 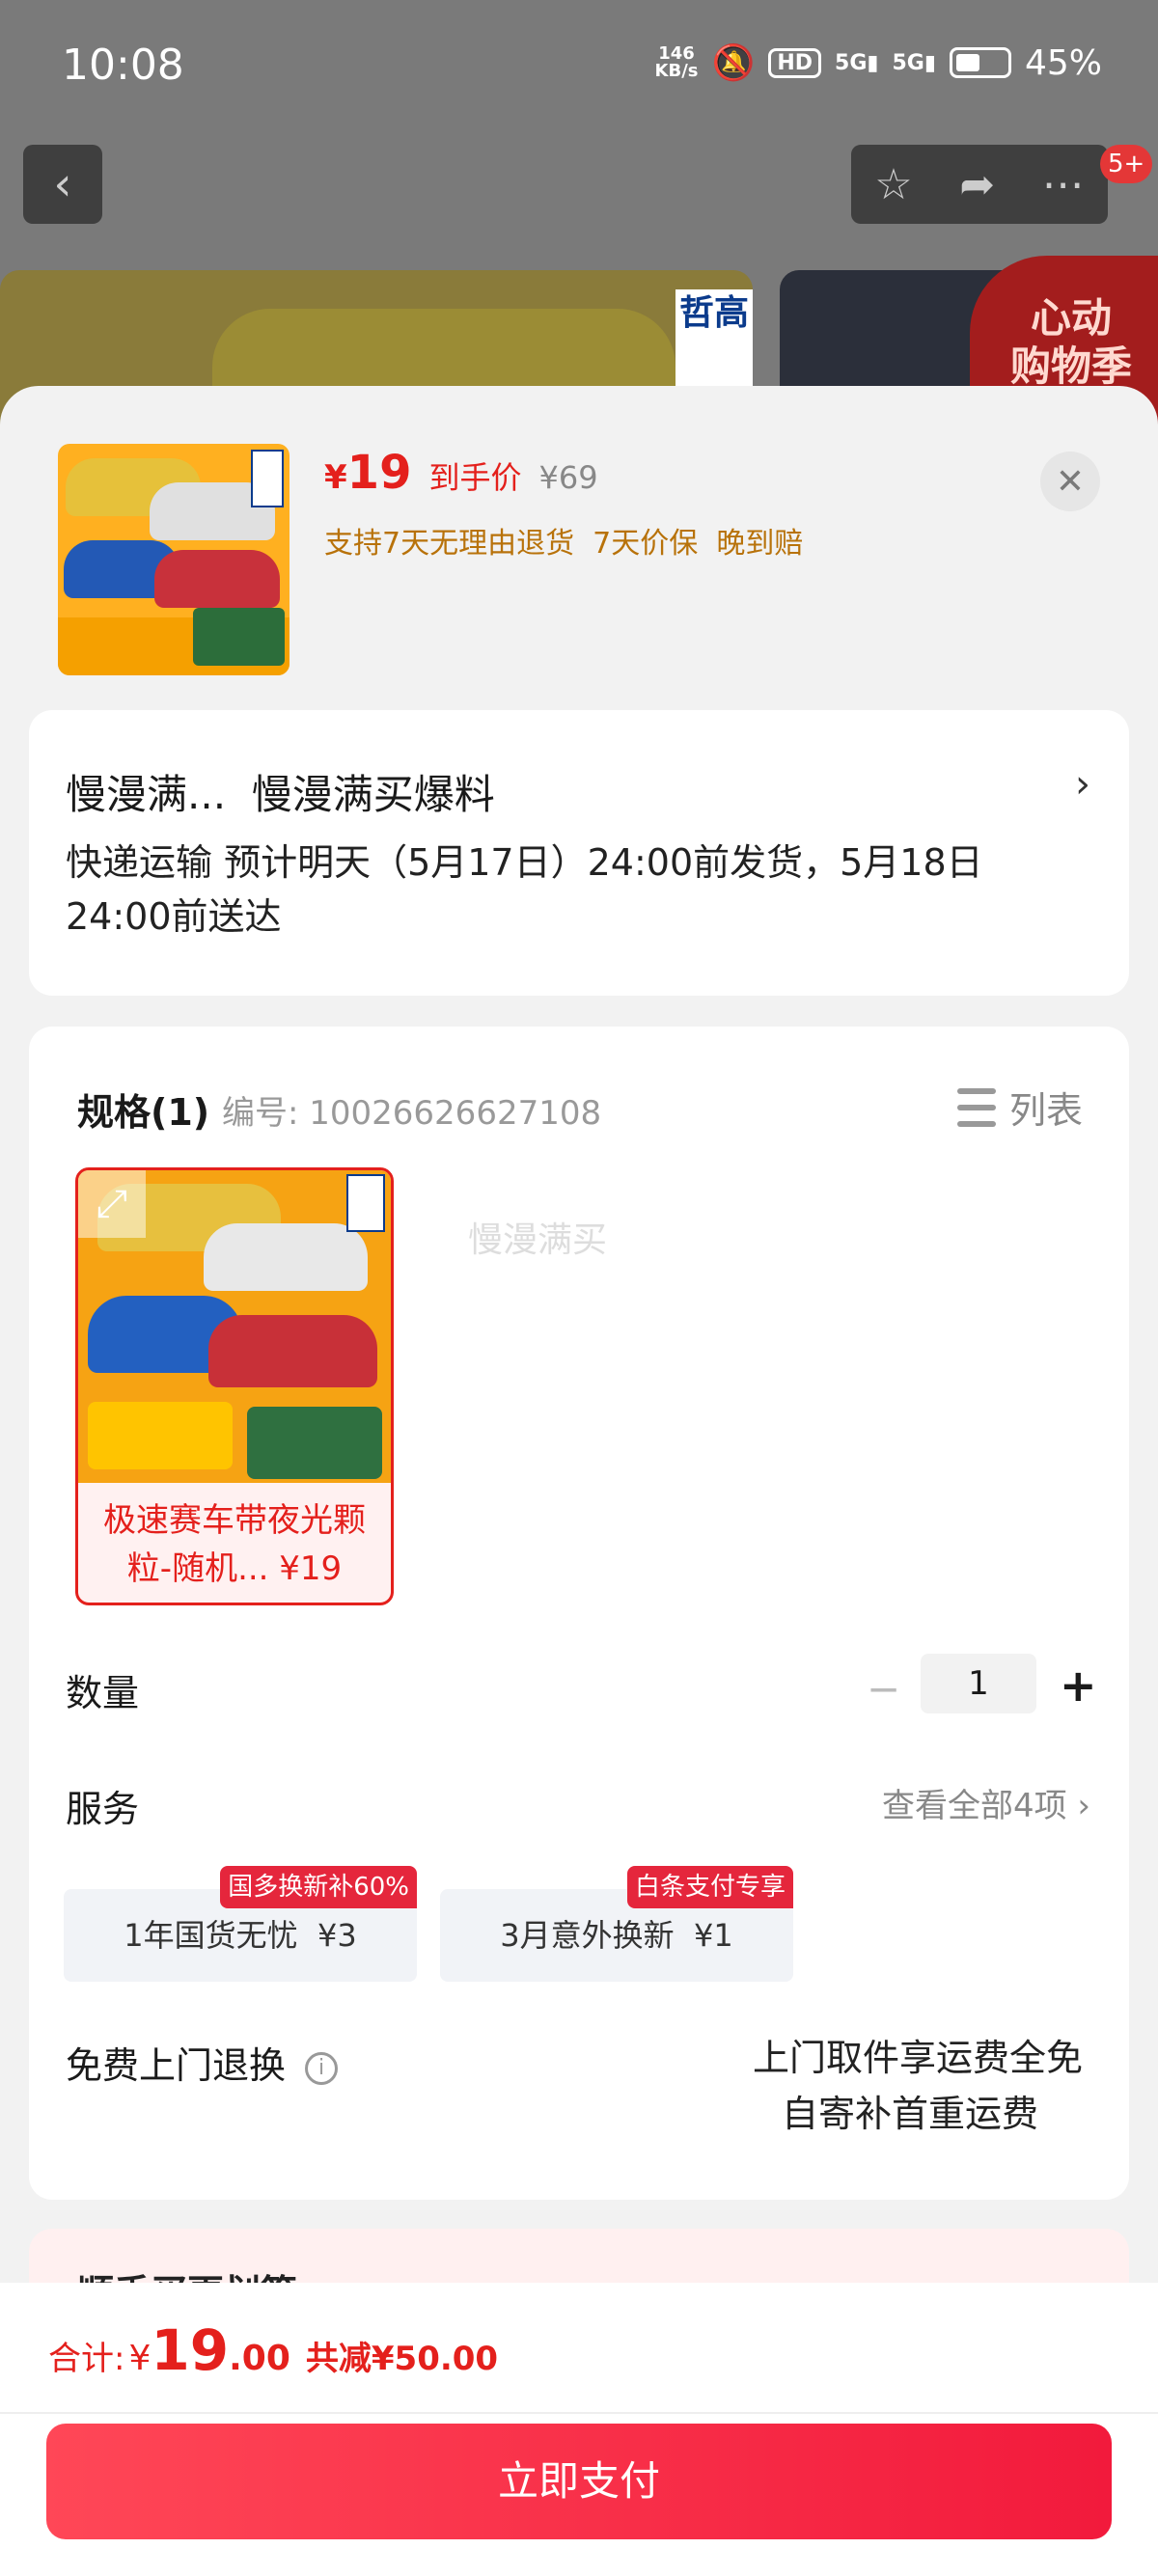 What do you see at coordinates (579, 2413) in the screenshot?
I see `divider` at bounding box center [579, 2413].